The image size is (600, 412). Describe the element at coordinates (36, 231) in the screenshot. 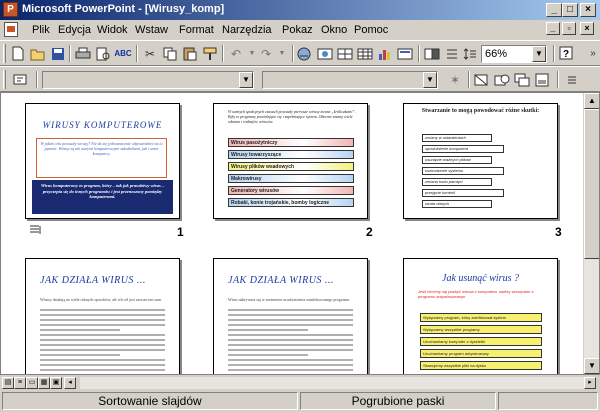

I see `slide-transition-marker-icon` at that location.